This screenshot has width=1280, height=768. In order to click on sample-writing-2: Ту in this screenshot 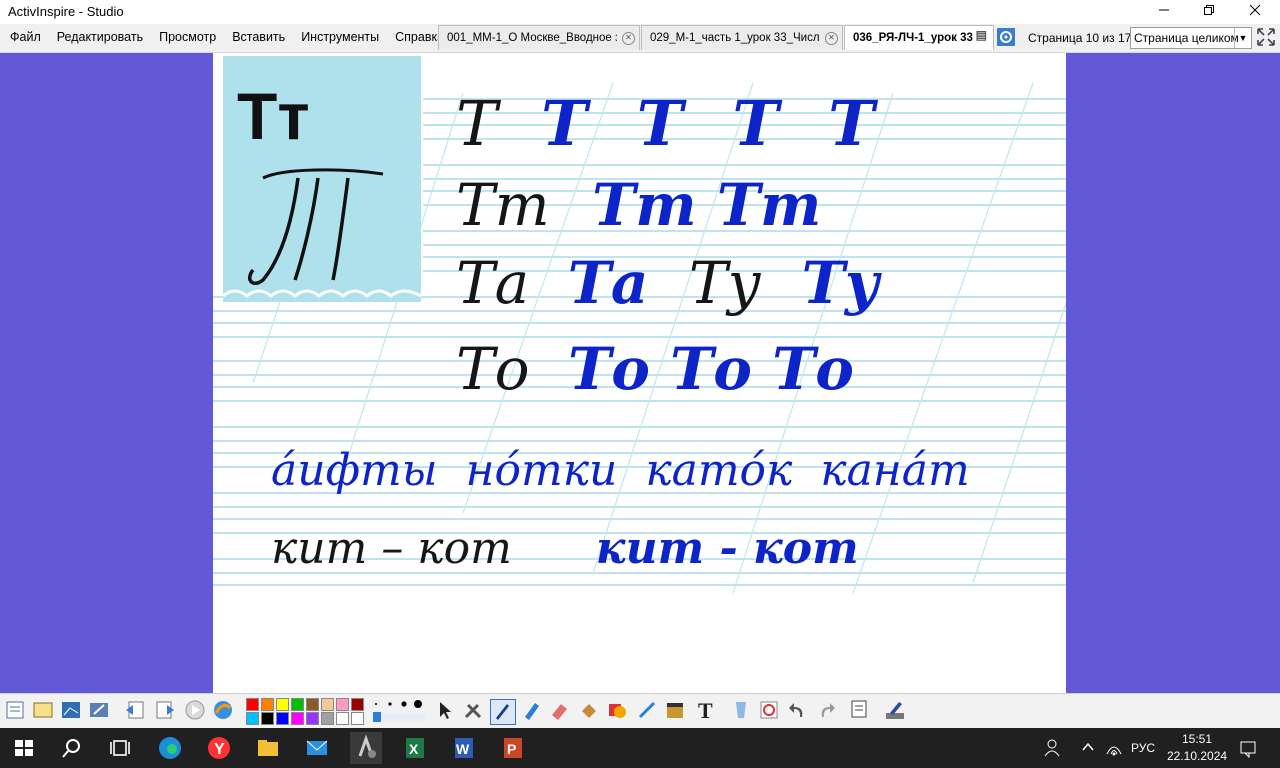, I will do `click(725, 283)`.